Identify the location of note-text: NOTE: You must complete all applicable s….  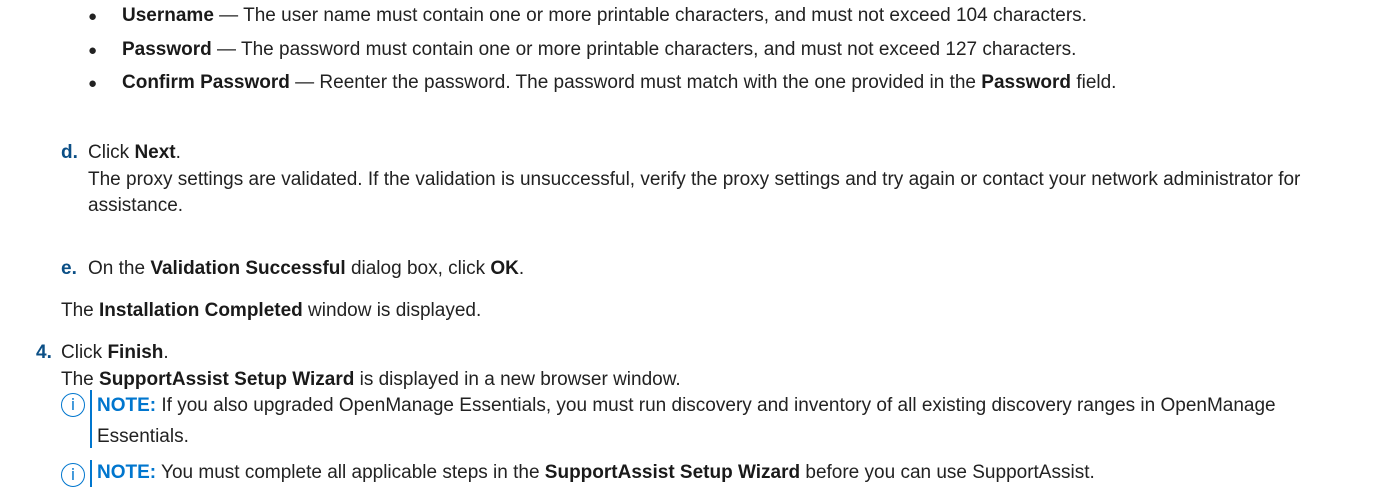
(596, 472).